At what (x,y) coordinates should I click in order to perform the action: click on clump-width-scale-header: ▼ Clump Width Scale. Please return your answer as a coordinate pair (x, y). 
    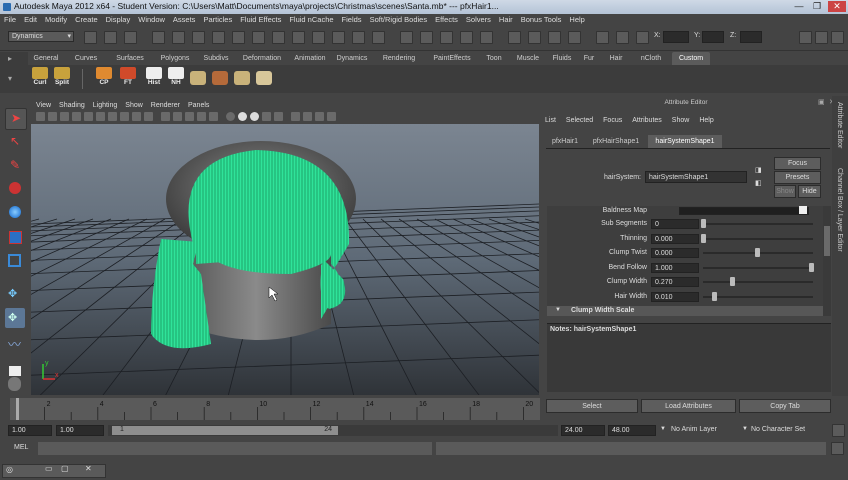
    Looking at the image, I should click on (685, 311).